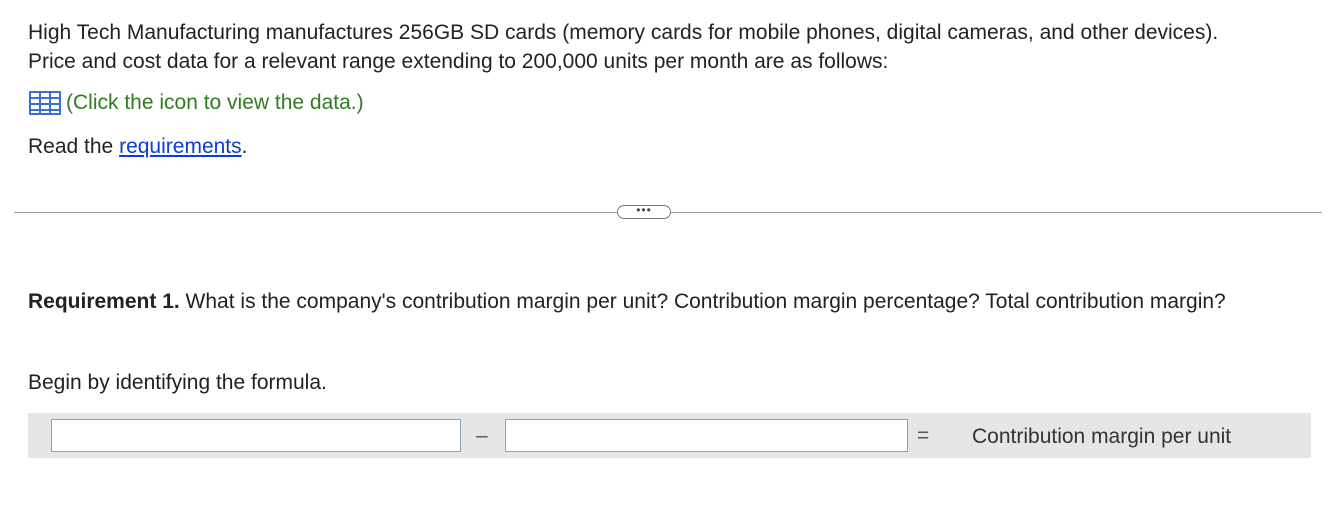 This screenshot has width=1330, height=532. I want to click on read-requirements-line: Read the requirements., so click(137, 147).